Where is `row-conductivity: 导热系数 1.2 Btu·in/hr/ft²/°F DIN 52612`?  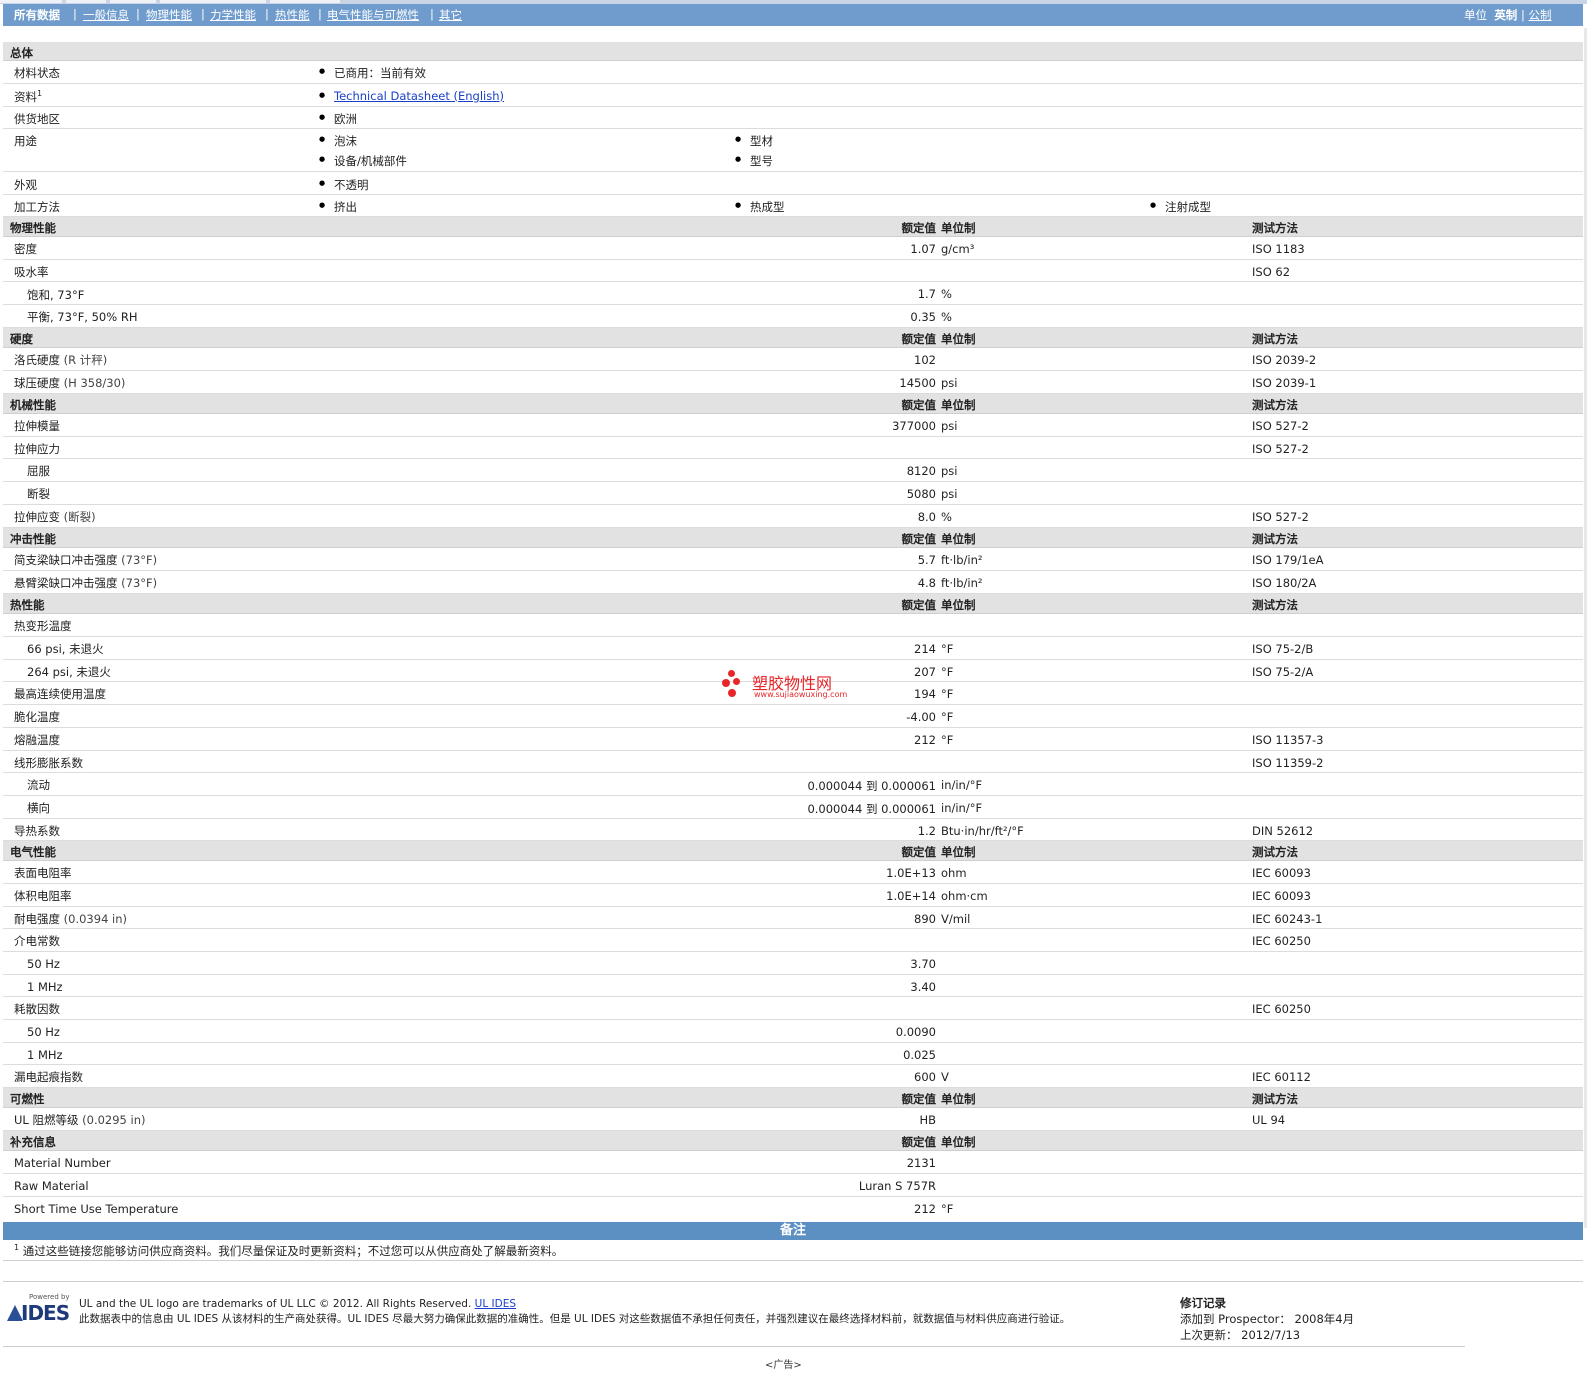 row-conductivity: 导热系数 1.2 Btu·in/hr/ft²/°F DIN 52612 is located at coordinates (793, 830).